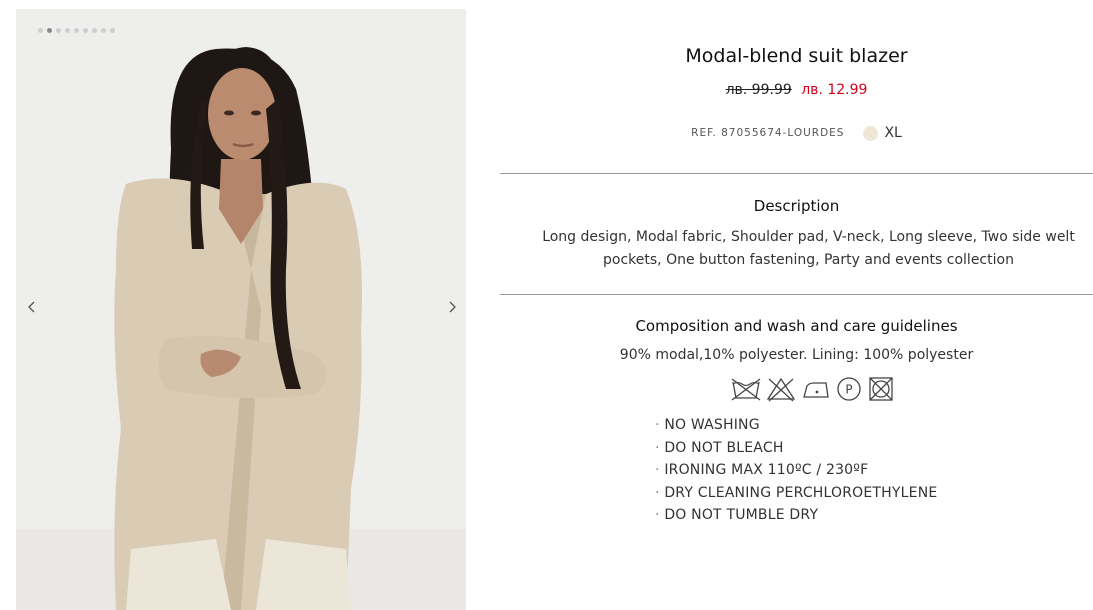 This screenshot has width=1093, height=610. I want to click on description-heading: Description, so click(796, 206).